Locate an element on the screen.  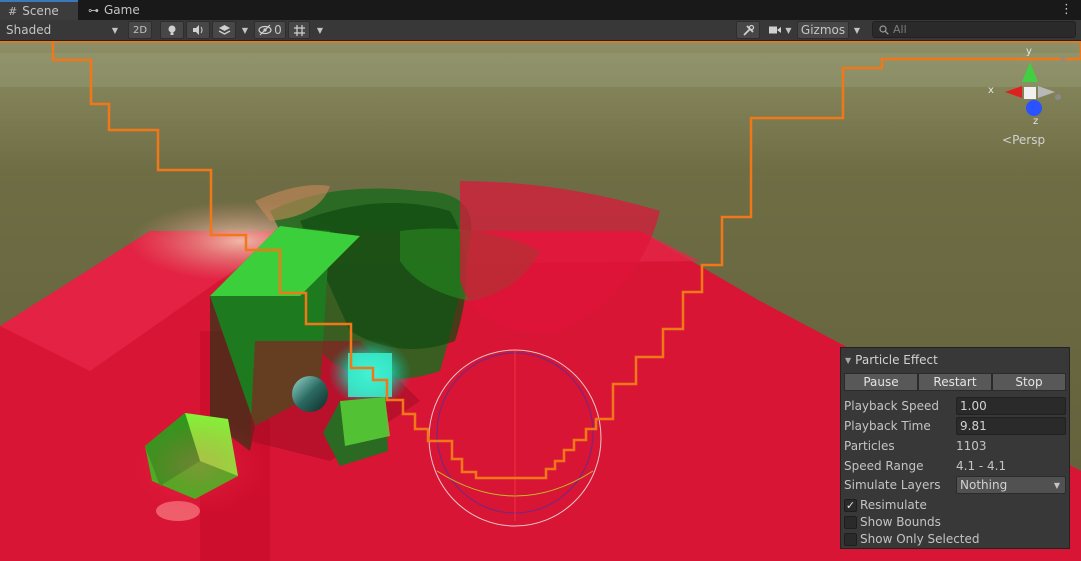
show-bounds-checkbox is located at coordinates (850, 522).